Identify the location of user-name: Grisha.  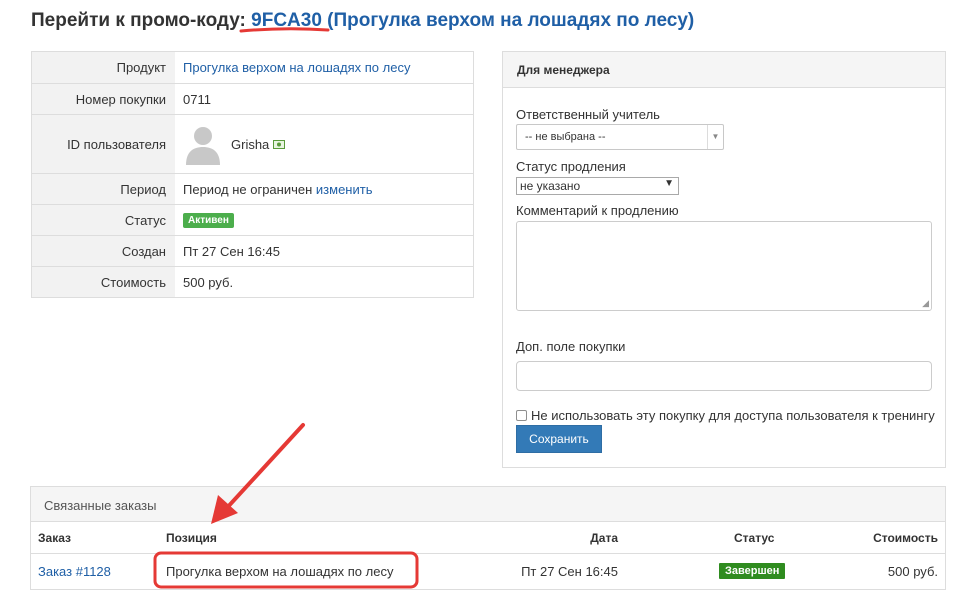
(250, 144).